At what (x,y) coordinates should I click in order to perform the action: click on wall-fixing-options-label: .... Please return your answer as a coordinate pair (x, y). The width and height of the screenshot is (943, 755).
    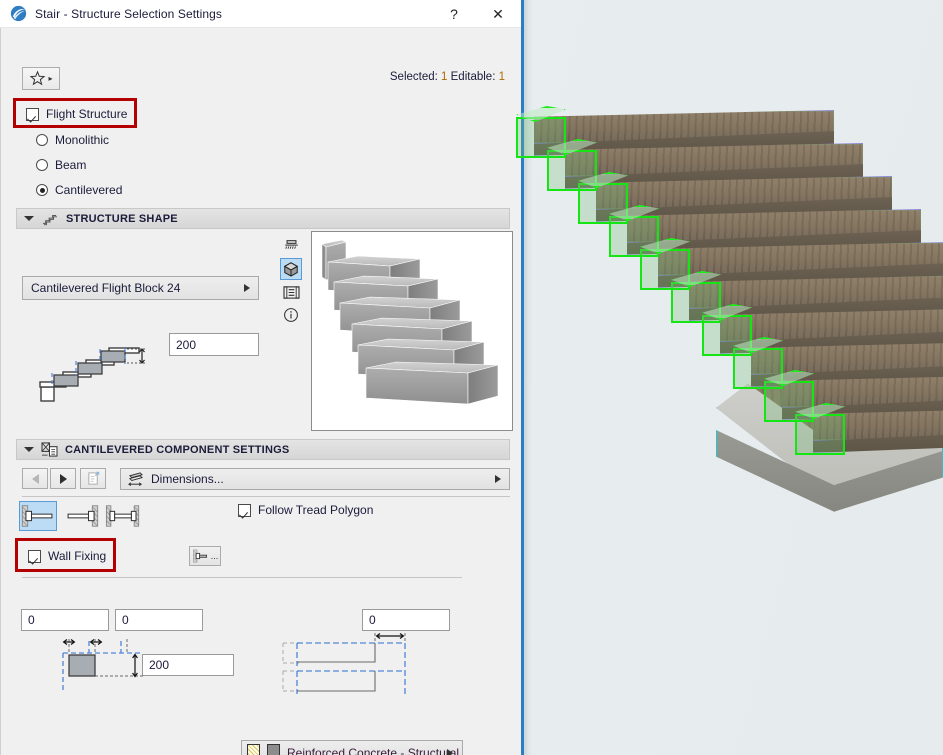
    Looking at the image, I should click on (214, 556).